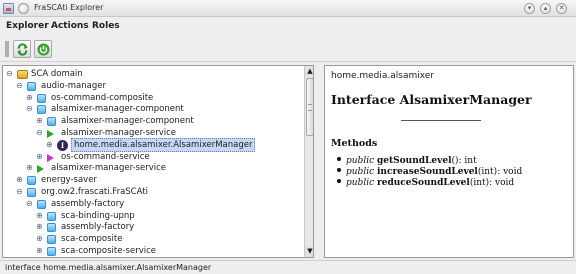 The width and height of the screenshot is (576, 274). What do you see at coordinates (308, 161) in the screenshot?
I see `tree-vertical-scrollbar: ▲ ▼` at bounding box center [308, 161].